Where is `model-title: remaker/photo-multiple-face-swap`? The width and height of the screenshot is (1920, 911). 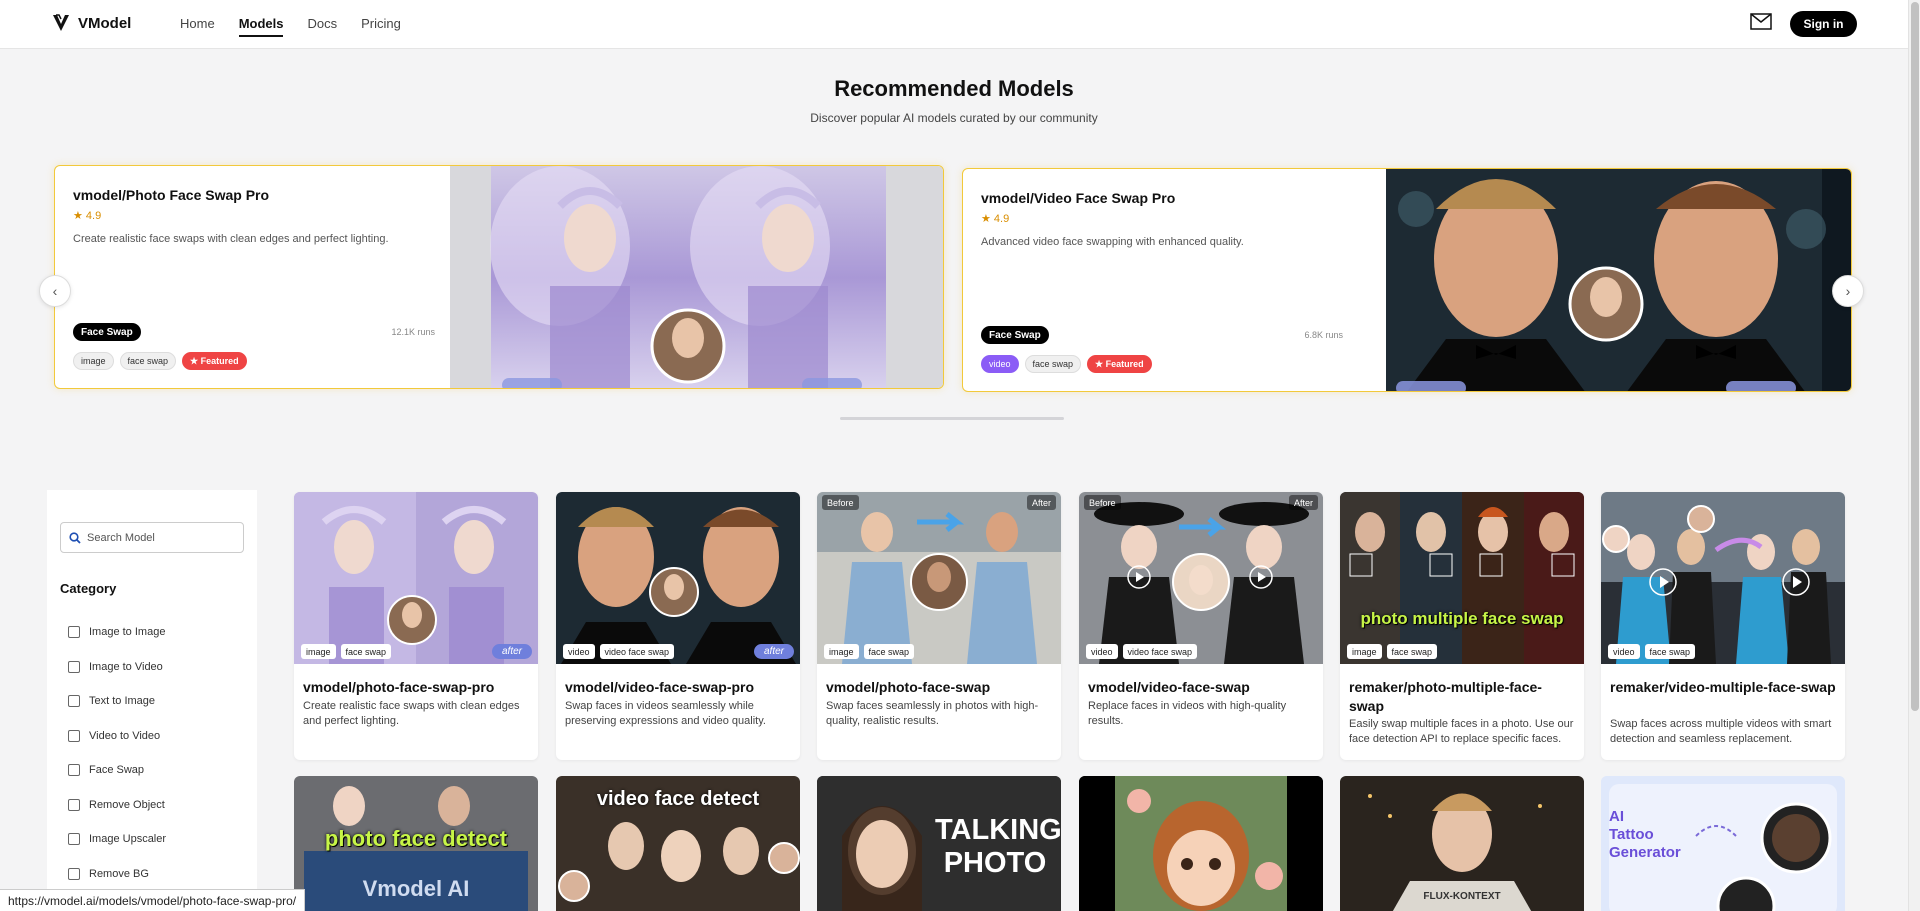 model-title: remaker/photo-multiple-face-swap is located at coordinates (1445, 696).